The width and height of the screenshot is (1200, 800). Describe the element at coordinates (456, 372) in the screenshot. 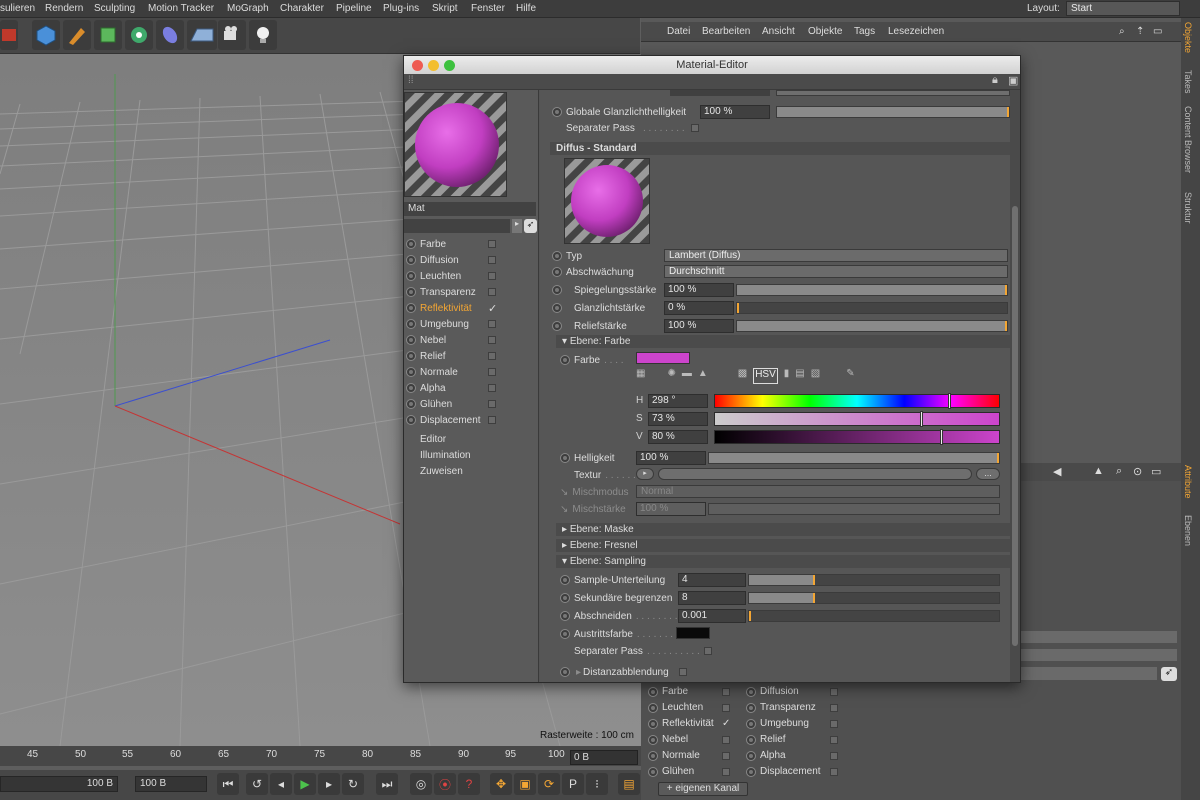

I see `channel-normale: Normale` at that location.